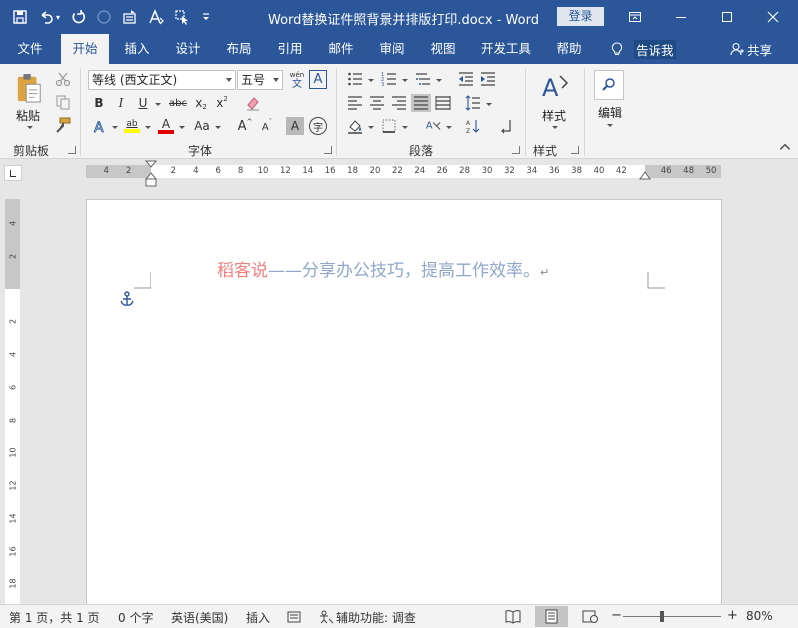 The height and width of the screenshot is (628, 798). I want to click on font-launcher-icon, so click(328, 150).